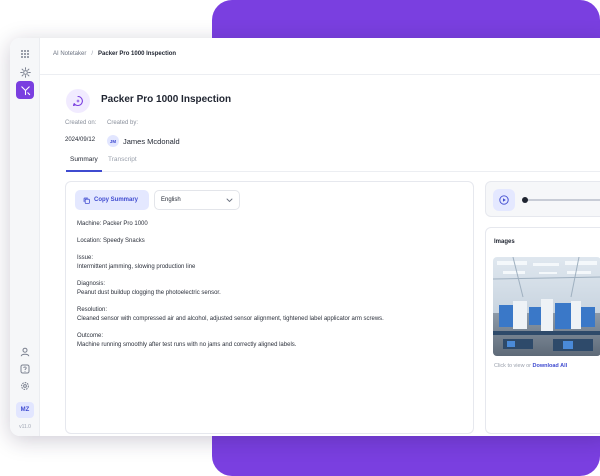 This screenshot has height=476, width=600. What do you see at coordinates (25, 410) in the screenshot?
I see `user-avatar: MZ` at bounding box center [25, 410].